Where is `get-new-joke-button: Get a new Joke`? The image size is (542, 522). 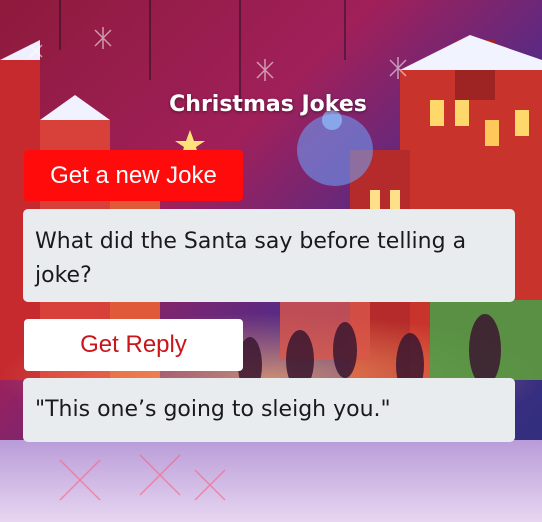
get-new-joke-button: Get a new Joke is located at coordinates (133, 175).